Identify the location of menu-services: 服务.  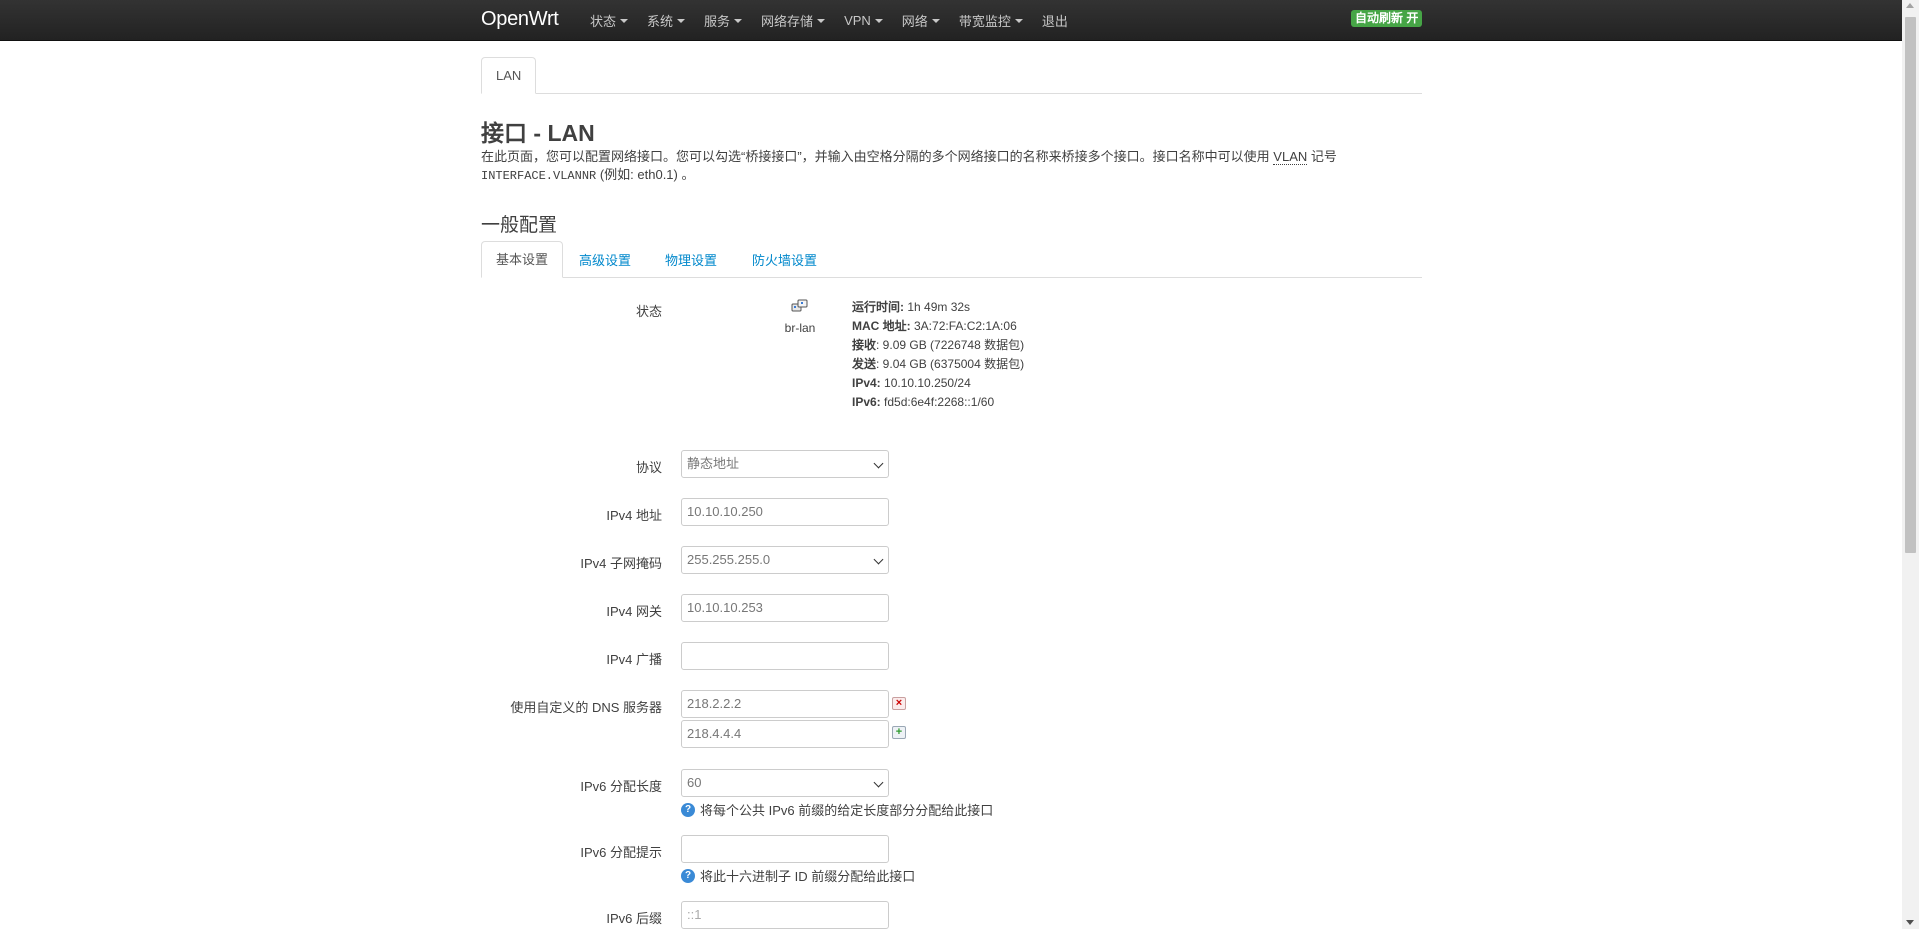
(723, 20).